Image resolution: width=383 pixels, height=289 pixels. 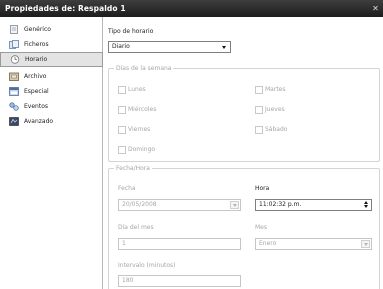 I want to click on checkbox-jueves: Jueves, so click(x=270, y=109).